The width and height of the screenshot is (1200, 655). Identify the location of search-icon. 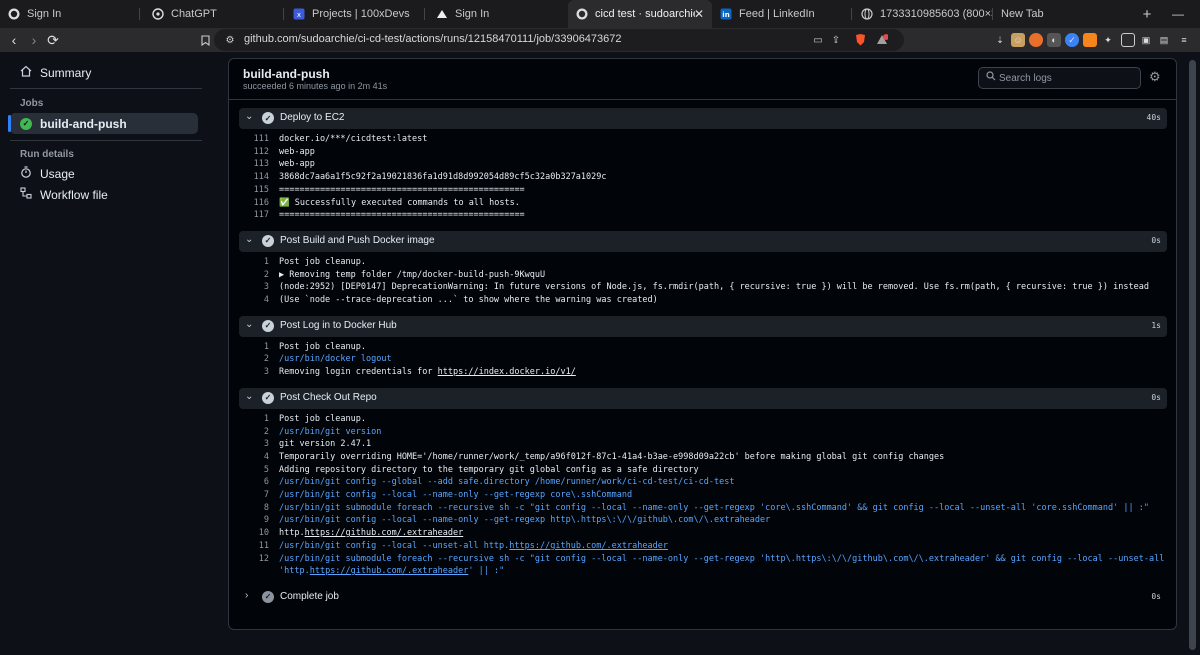
(991, 77).